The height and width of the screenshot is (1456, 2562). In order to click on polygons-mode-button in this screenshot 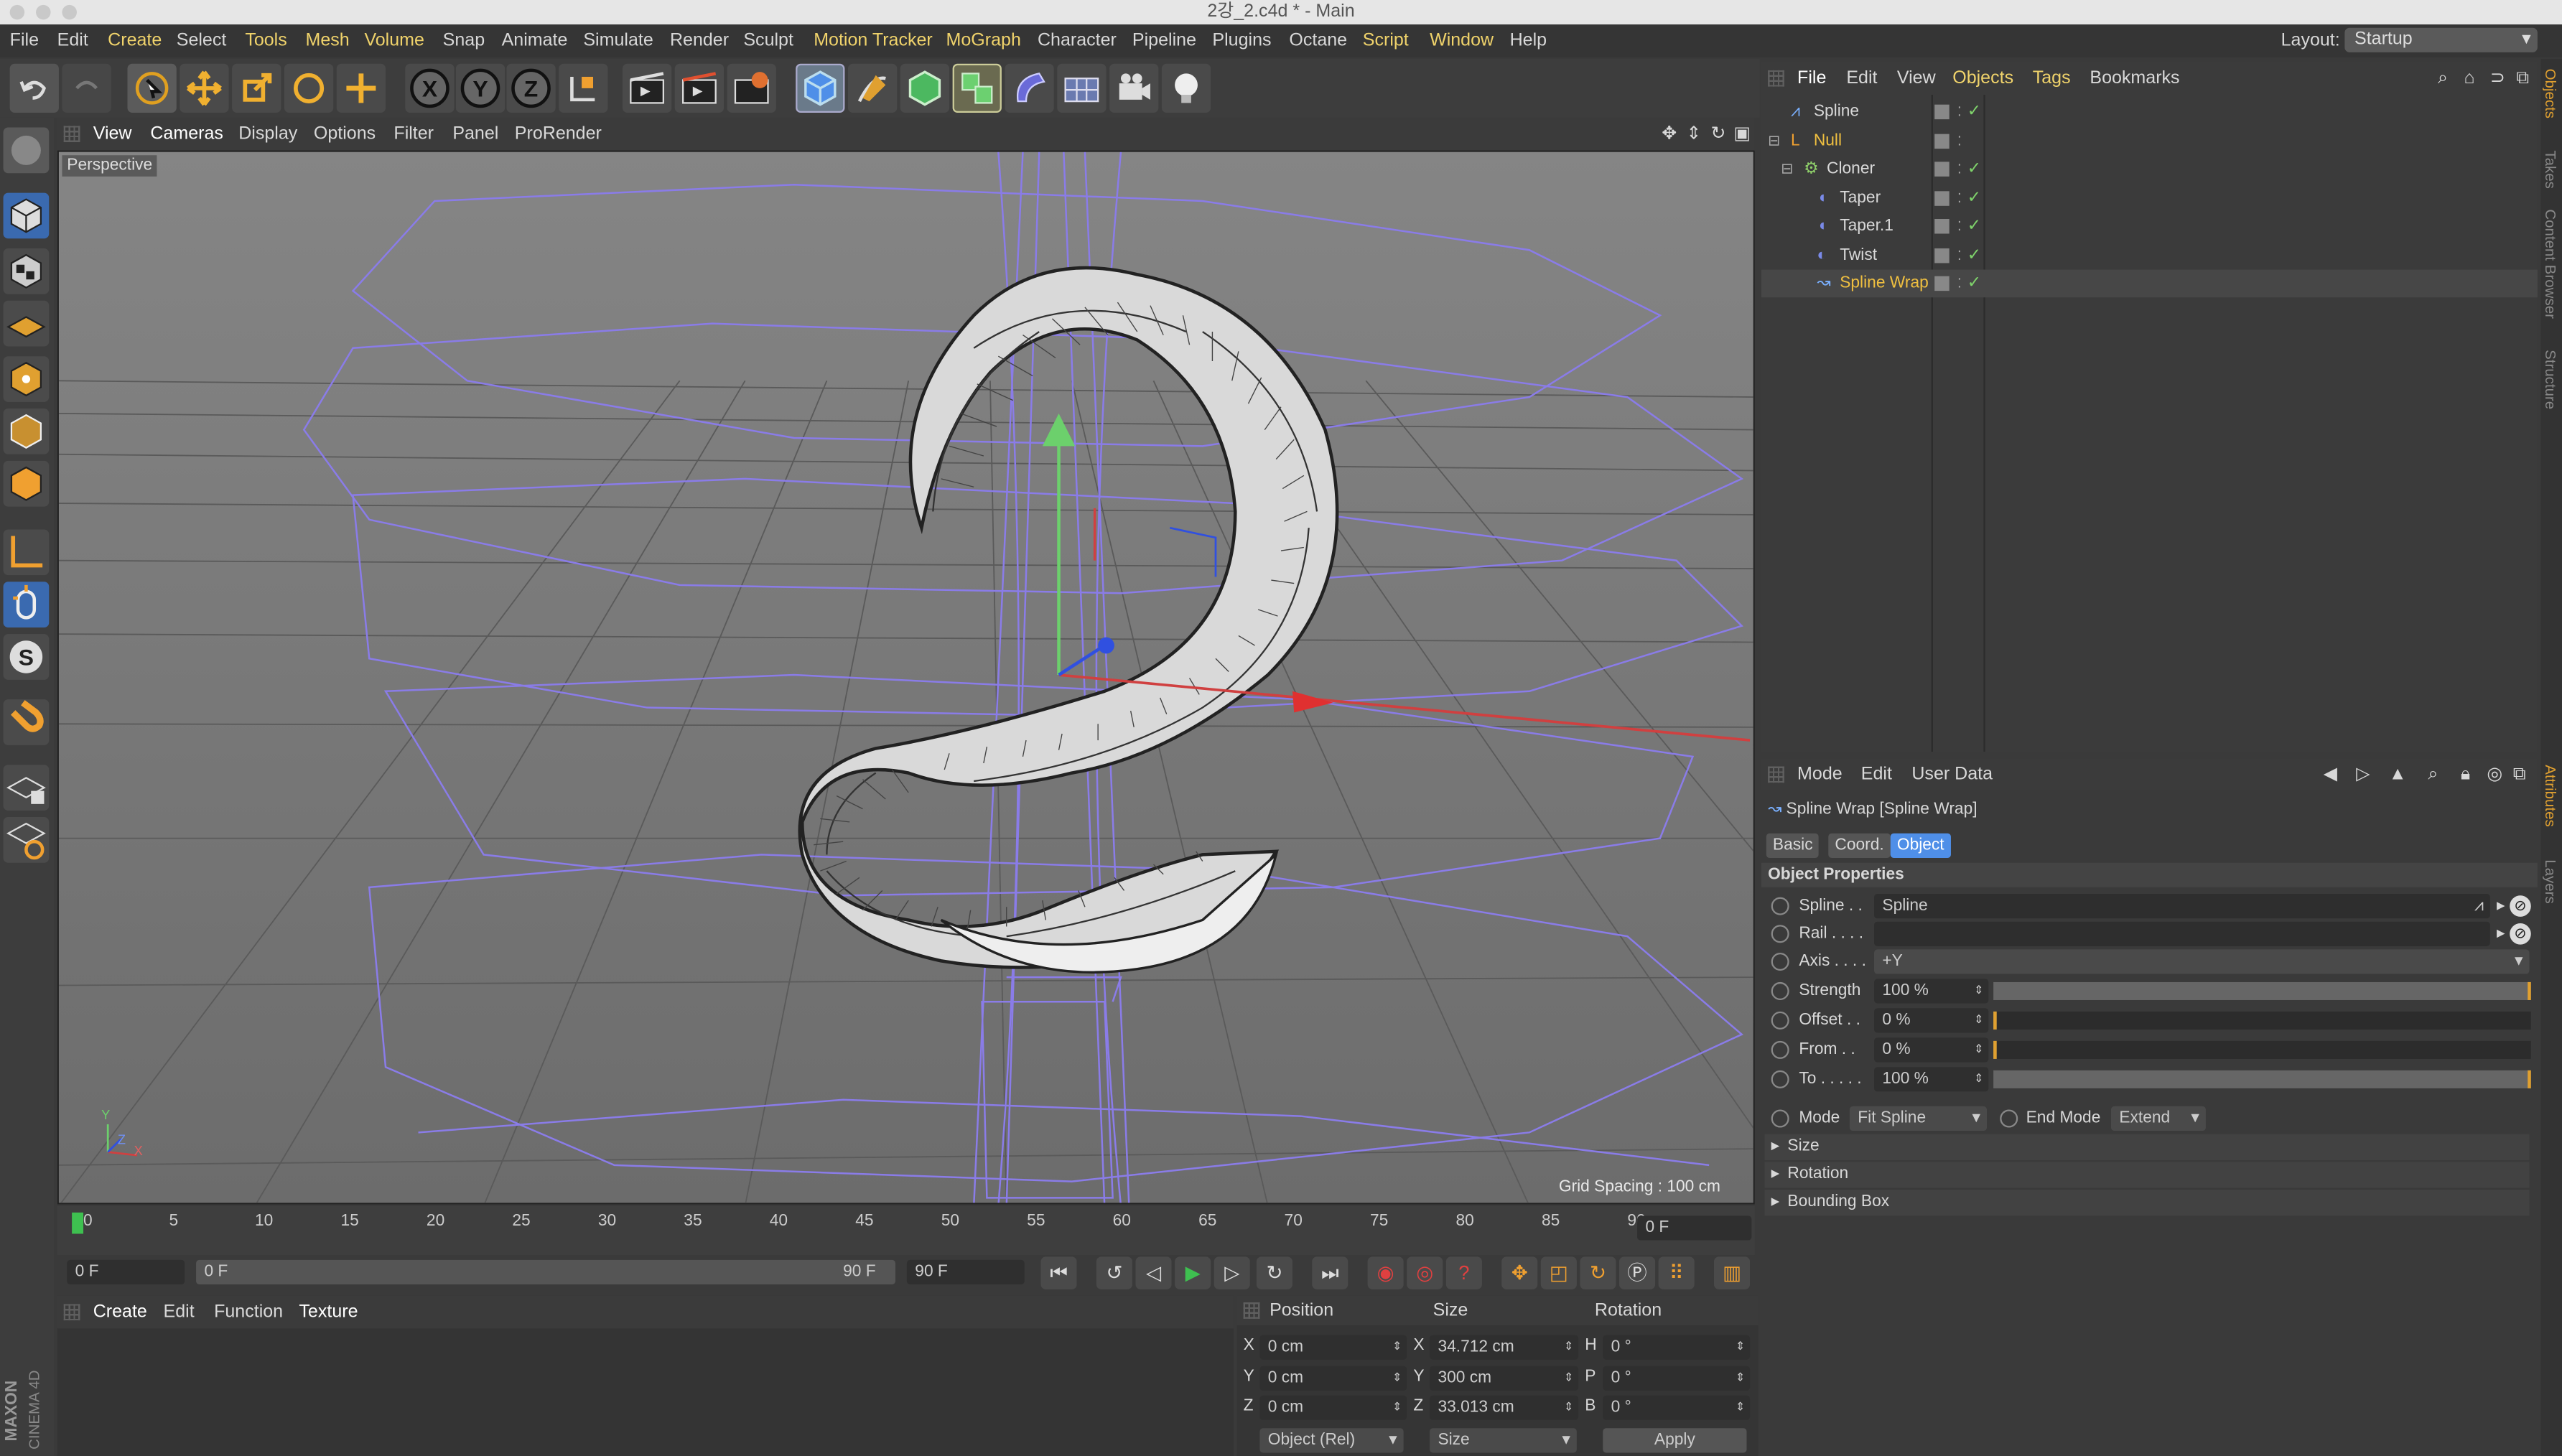, I will do `click(26, 483)`.